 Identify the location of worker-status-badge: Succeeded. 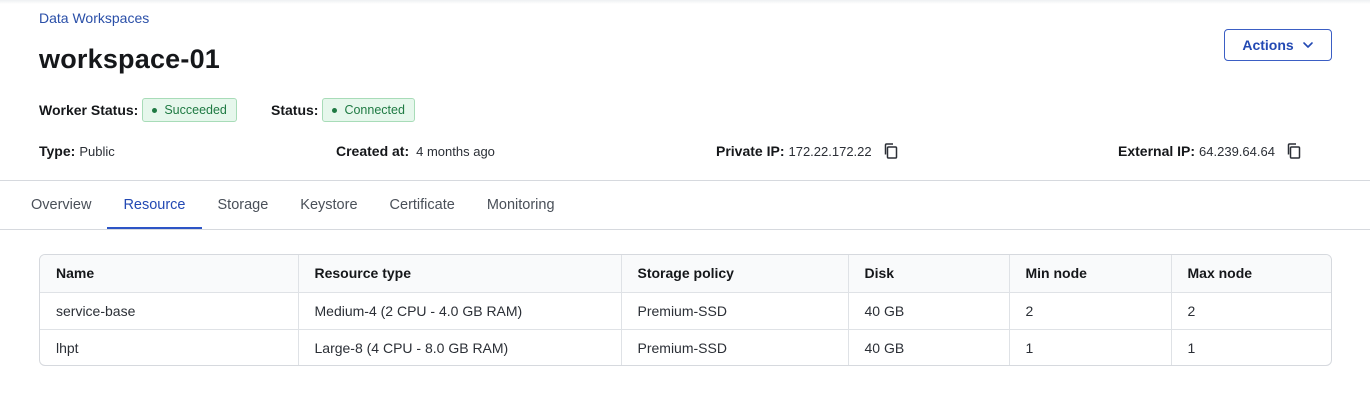
(189, 110).